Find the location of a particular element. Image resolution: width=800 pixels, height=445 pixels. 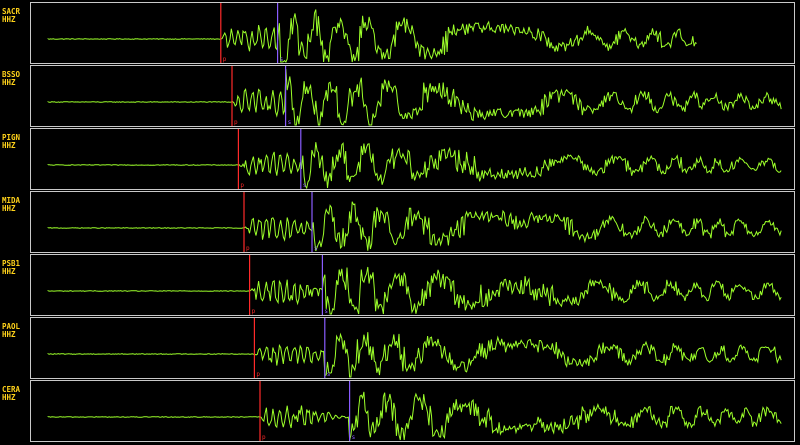

waveform-plot-mida: ps is located at coordinates (414, 222).